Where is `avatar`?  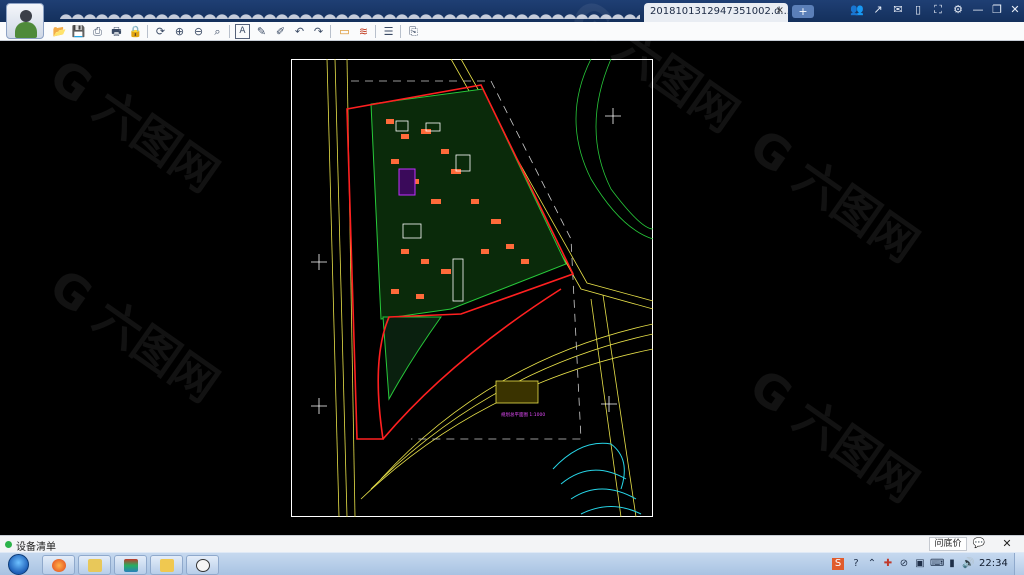 avatar is located at coordinates (25, 21).